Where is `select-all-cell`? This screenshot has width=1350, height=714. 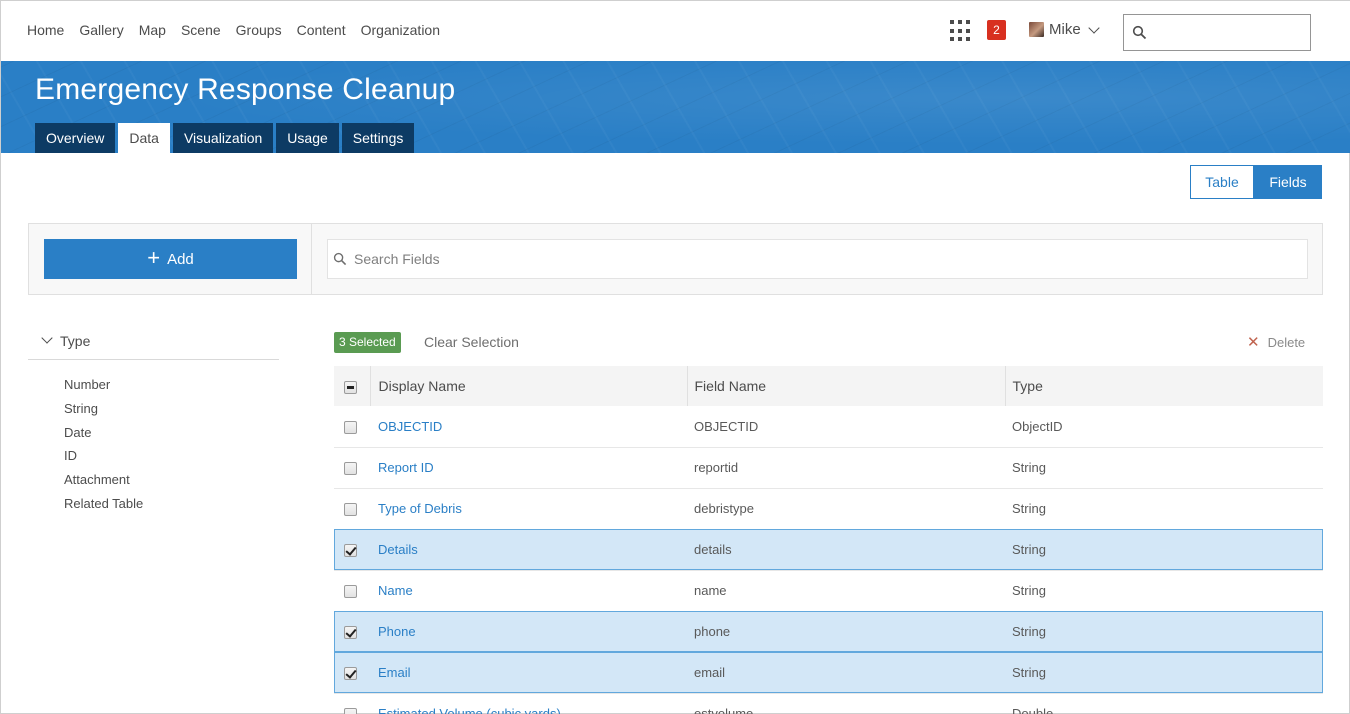 select-all-cell is located at coordinates (352, 386).